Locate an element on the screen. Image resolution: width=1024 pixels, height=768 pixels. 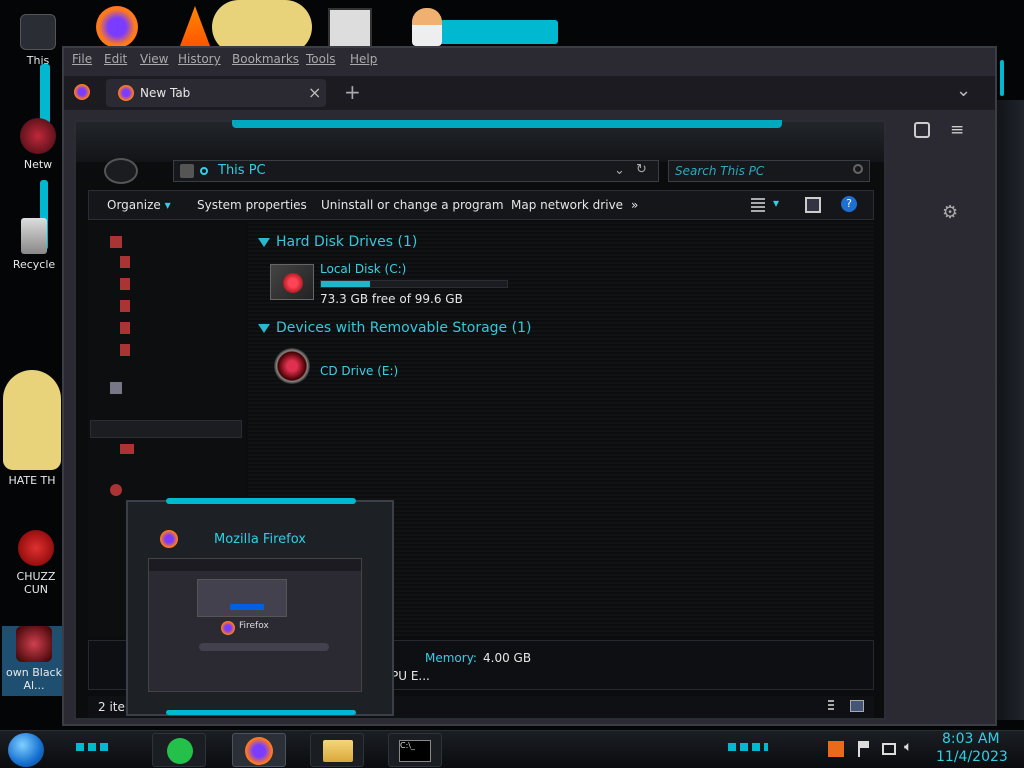
map-network-drive-button: Map network drive is located at coordinates (567, 205).